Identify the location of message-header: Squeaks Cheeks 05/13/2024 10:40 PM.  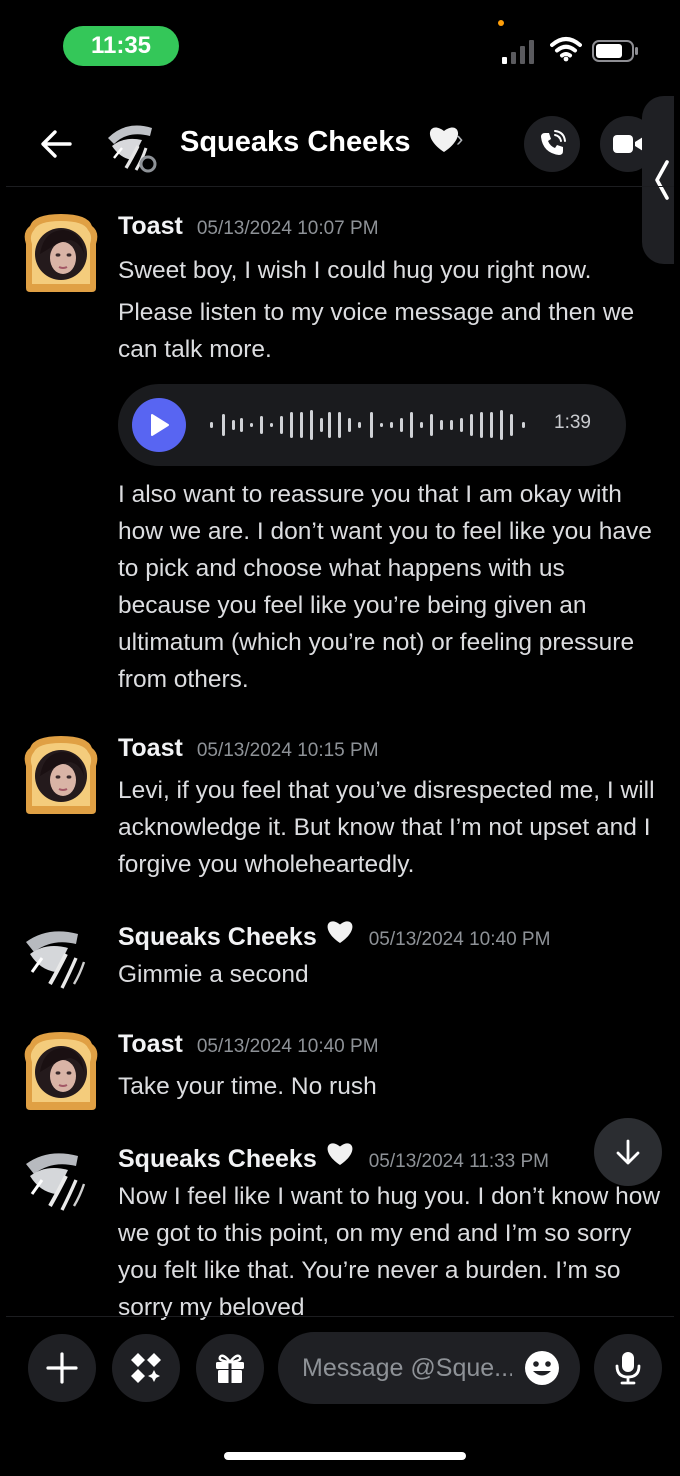
(334, 935).